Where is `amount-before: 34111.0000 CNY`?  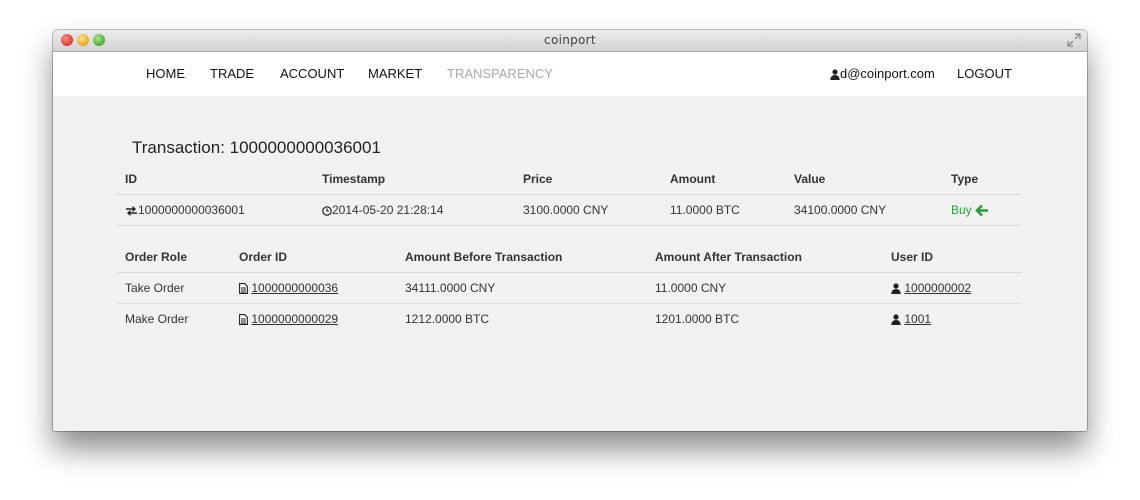
amount-before: 34111.0000 CNY is located at coordinates (450, 288).